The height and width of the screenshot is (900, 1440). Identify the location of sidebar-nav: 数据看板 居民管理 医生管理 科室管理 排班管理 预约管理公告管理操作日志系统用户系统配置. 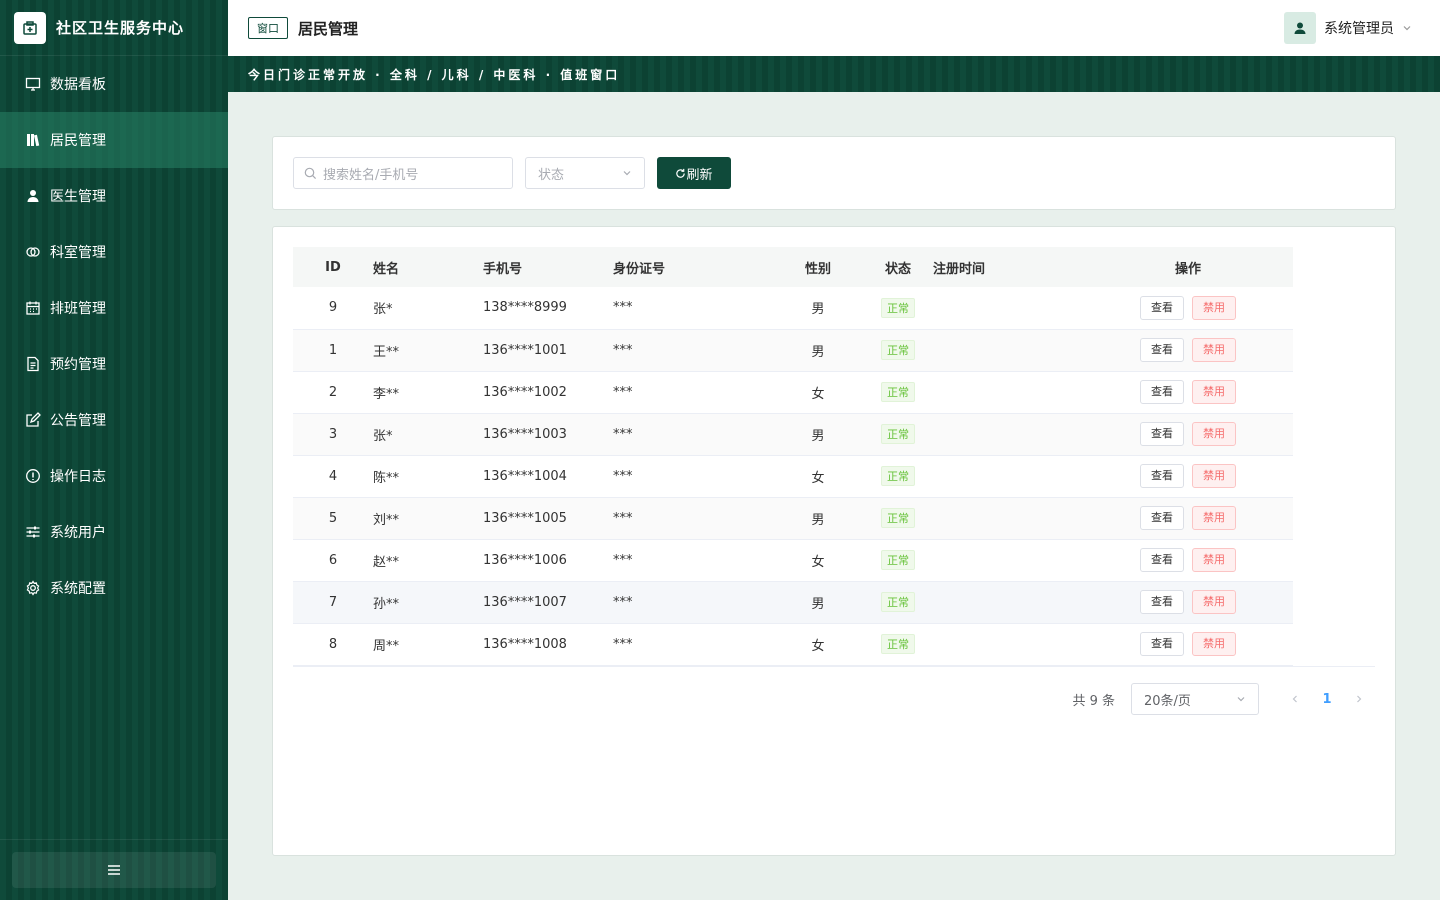
(114, 336).